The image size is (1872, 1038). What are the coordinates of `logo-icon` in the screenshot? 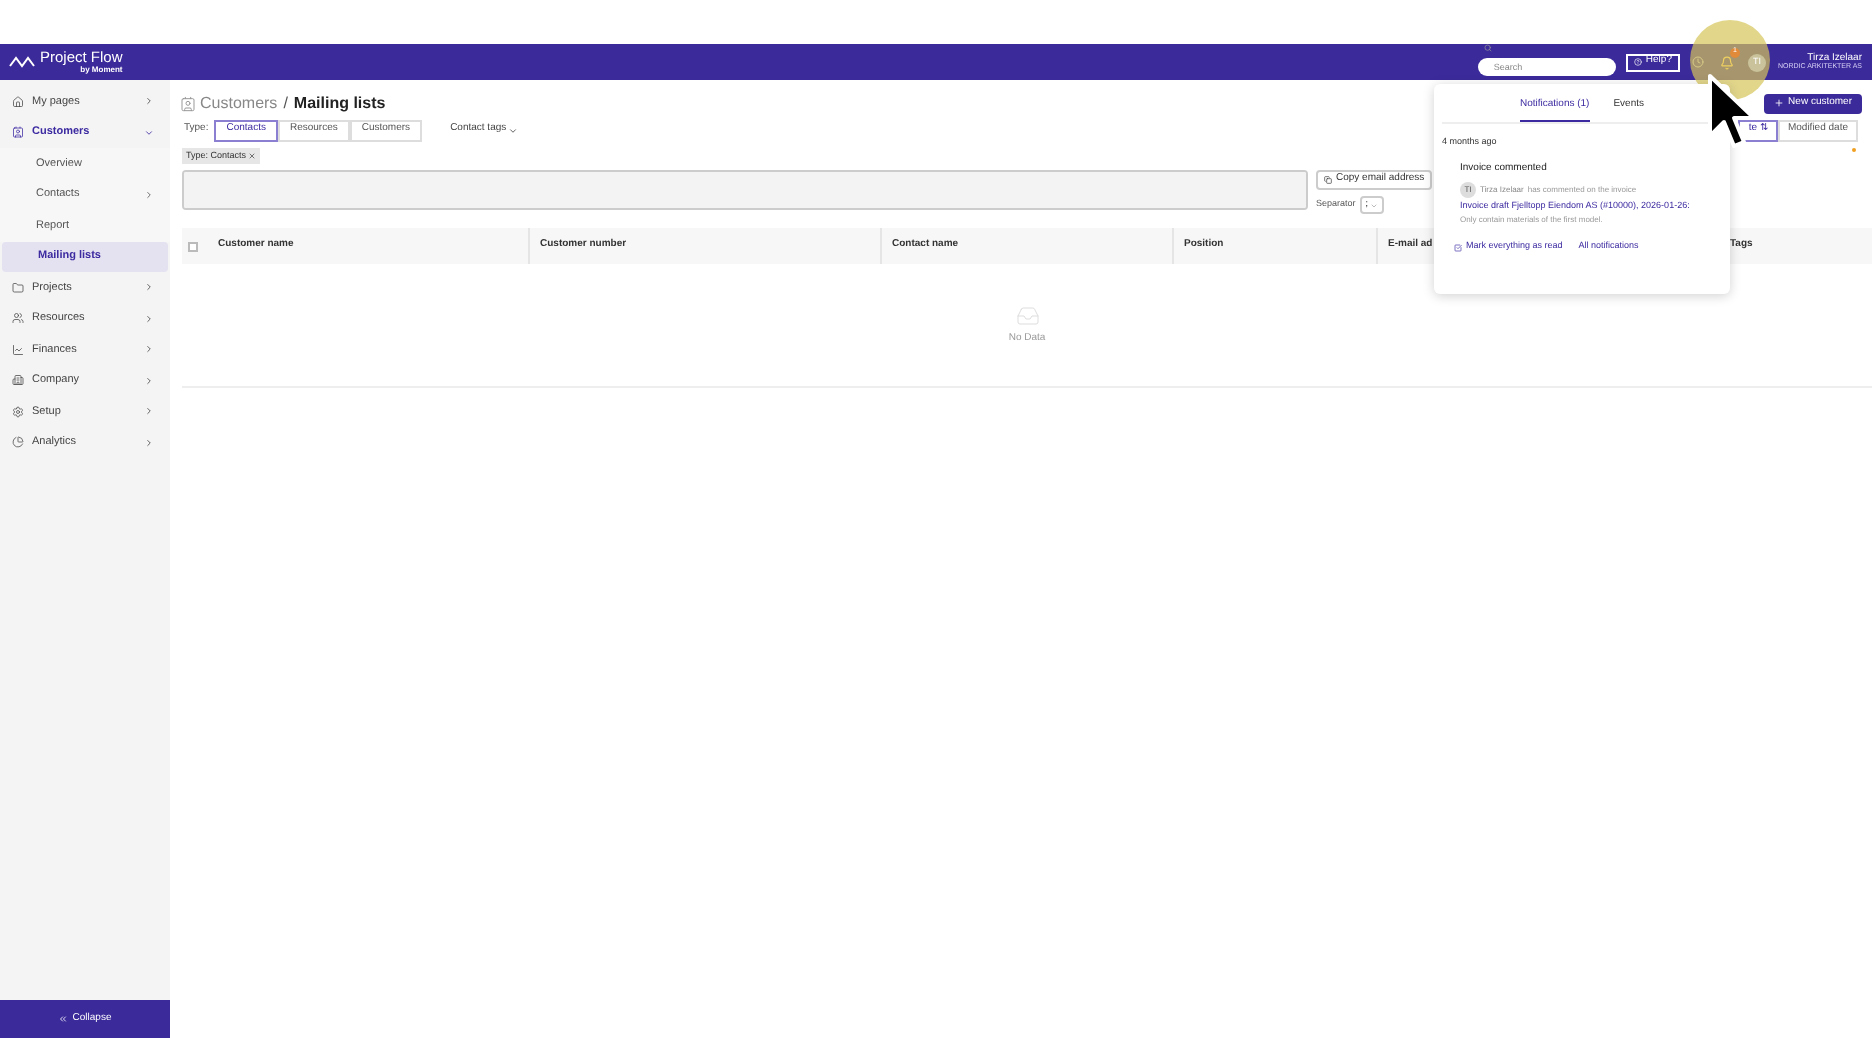 It's located at (22, 62).